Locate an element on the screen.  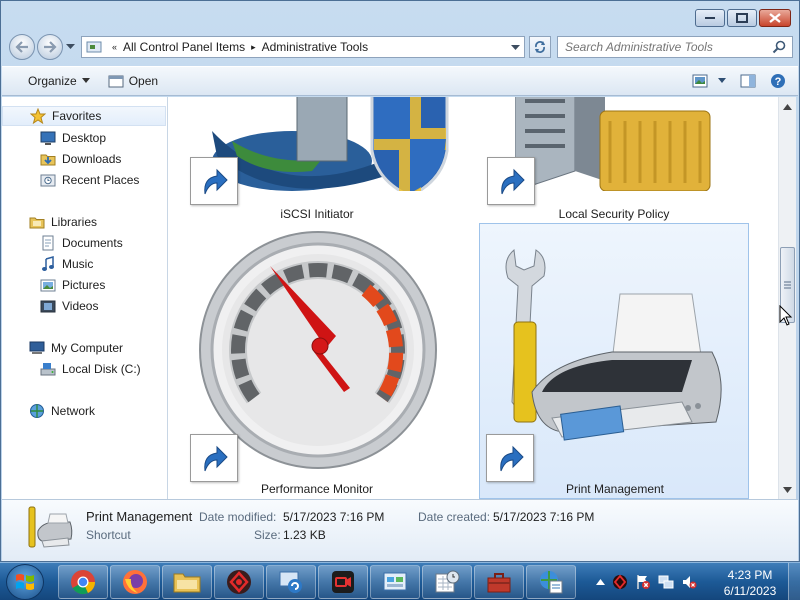
nav-recent-places-label: Recent Places is located at coordinates (101, 180).